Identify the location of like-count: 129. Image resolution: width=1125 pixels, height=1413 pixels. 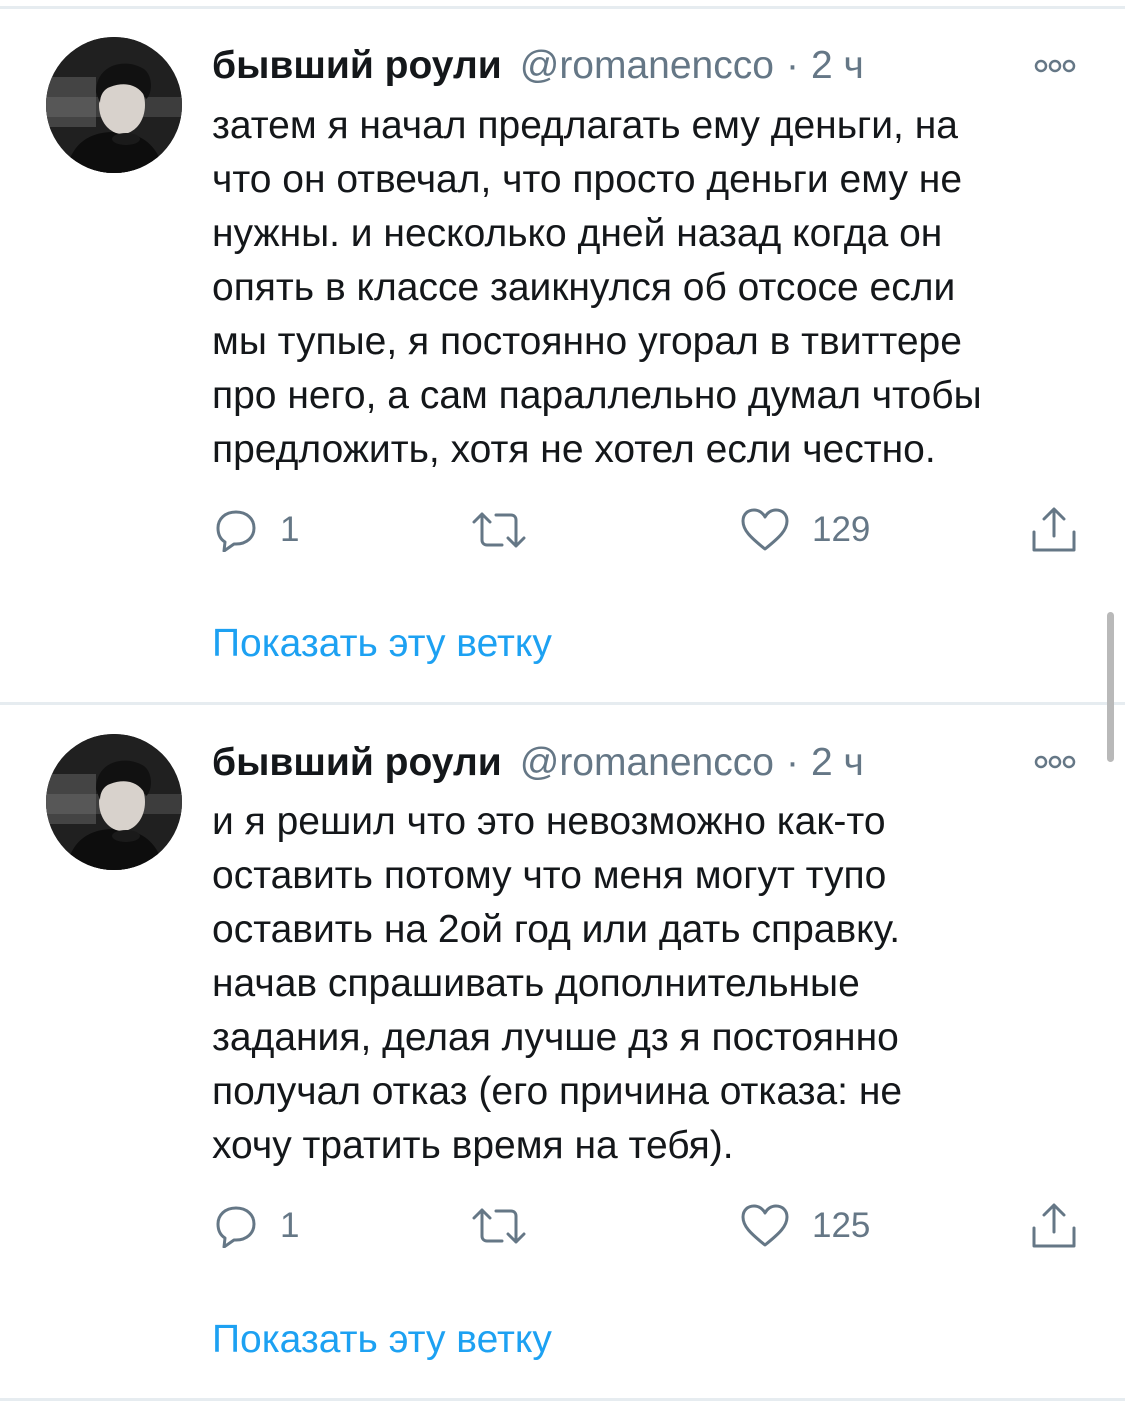
(841, 529).